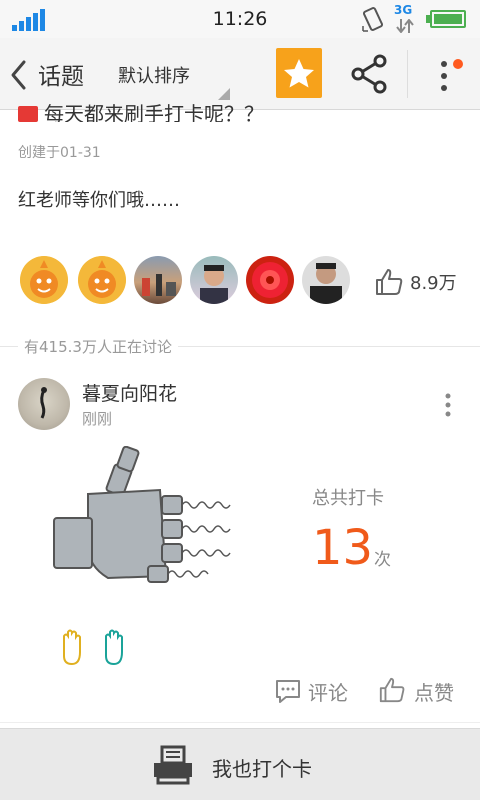 This screenshot has height=800, width=480. I want to click on like-count: 8.9万, so click(433, 283).